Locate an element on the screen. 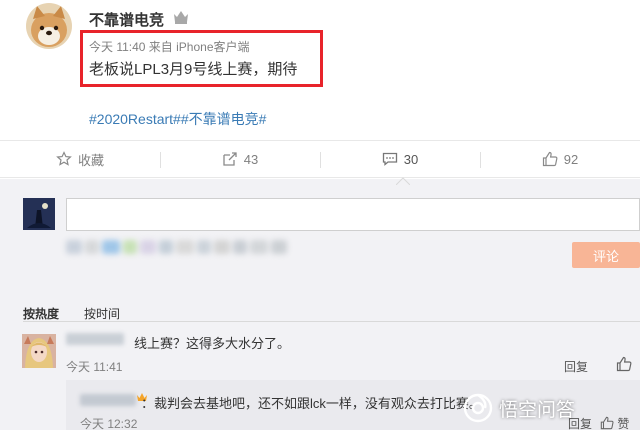 Image resolution: width=640 pixels, height=430 pixels. reply-text: ：裁判会去基地吧，还不如跟lck一样，没有观众去打比赛。 is located at coordinates (311, 403).